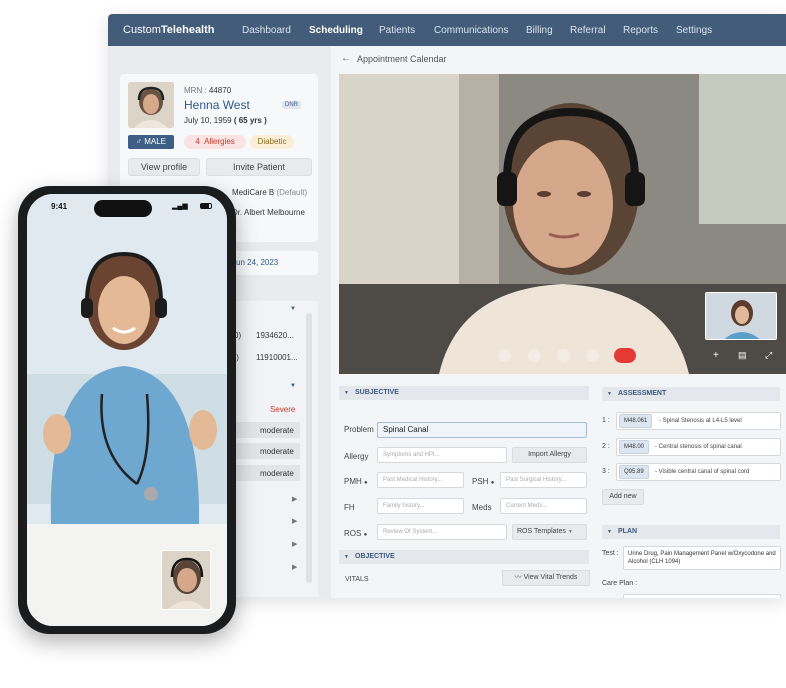  I want to click on doctor-name: Dr. Albert Melbourne, so click(268, 212).